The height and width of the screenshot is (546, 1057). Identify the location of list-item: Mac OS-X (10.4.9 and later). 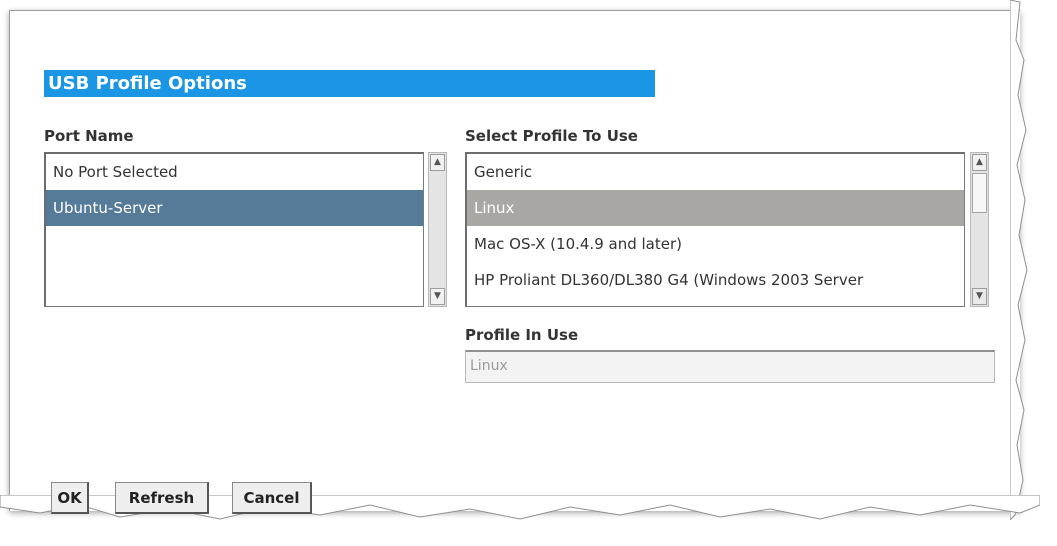
(715, 244).